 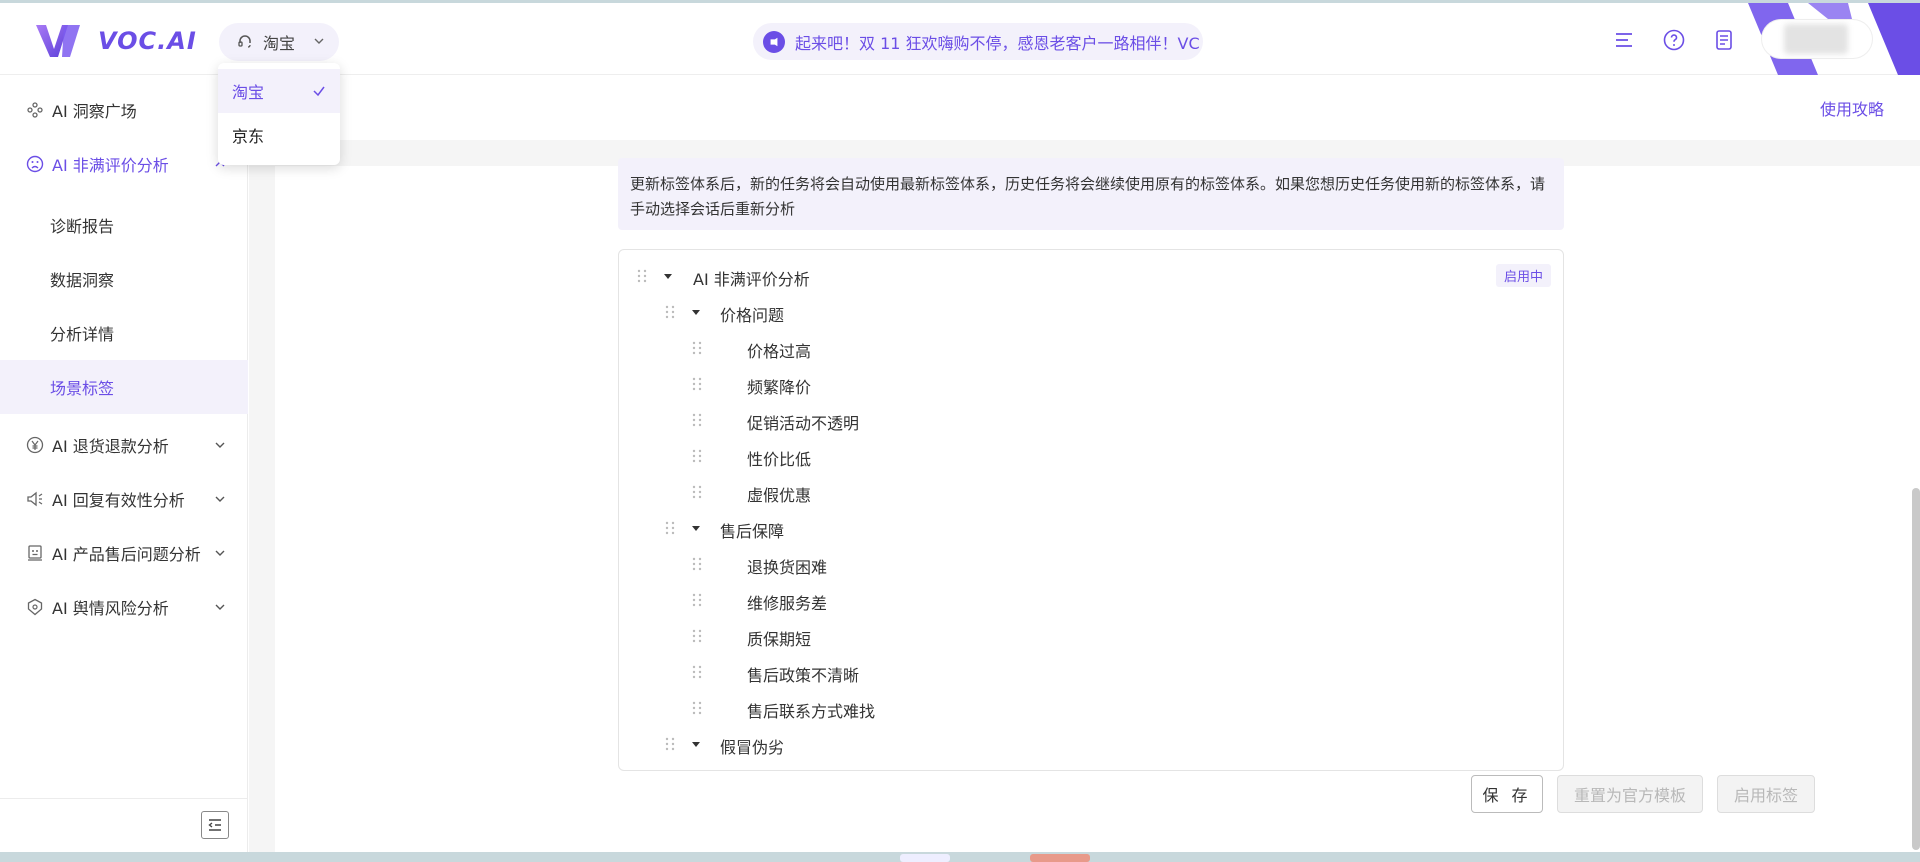 I want to click on tree-group-label: 假冒伪劣, so click(x=752, y=747).